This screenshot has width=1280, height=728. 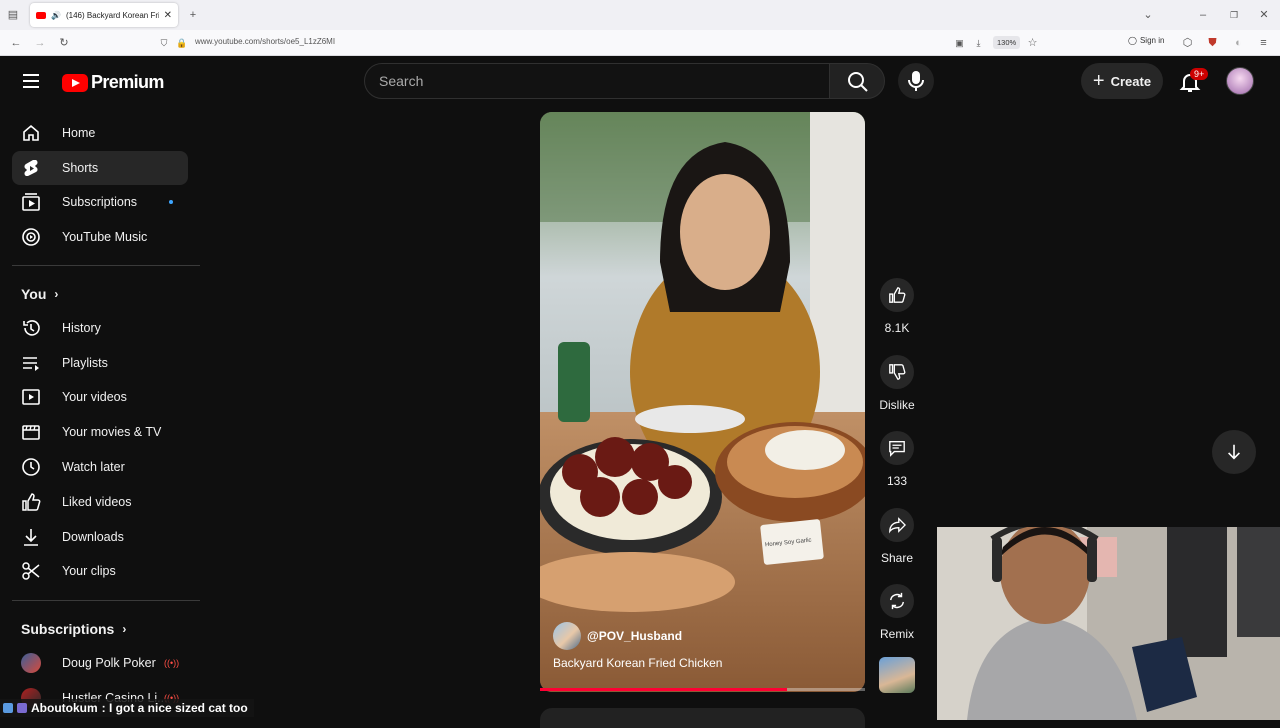 I want to click on lock-icon: 🔒, so click(x=182, y=43).